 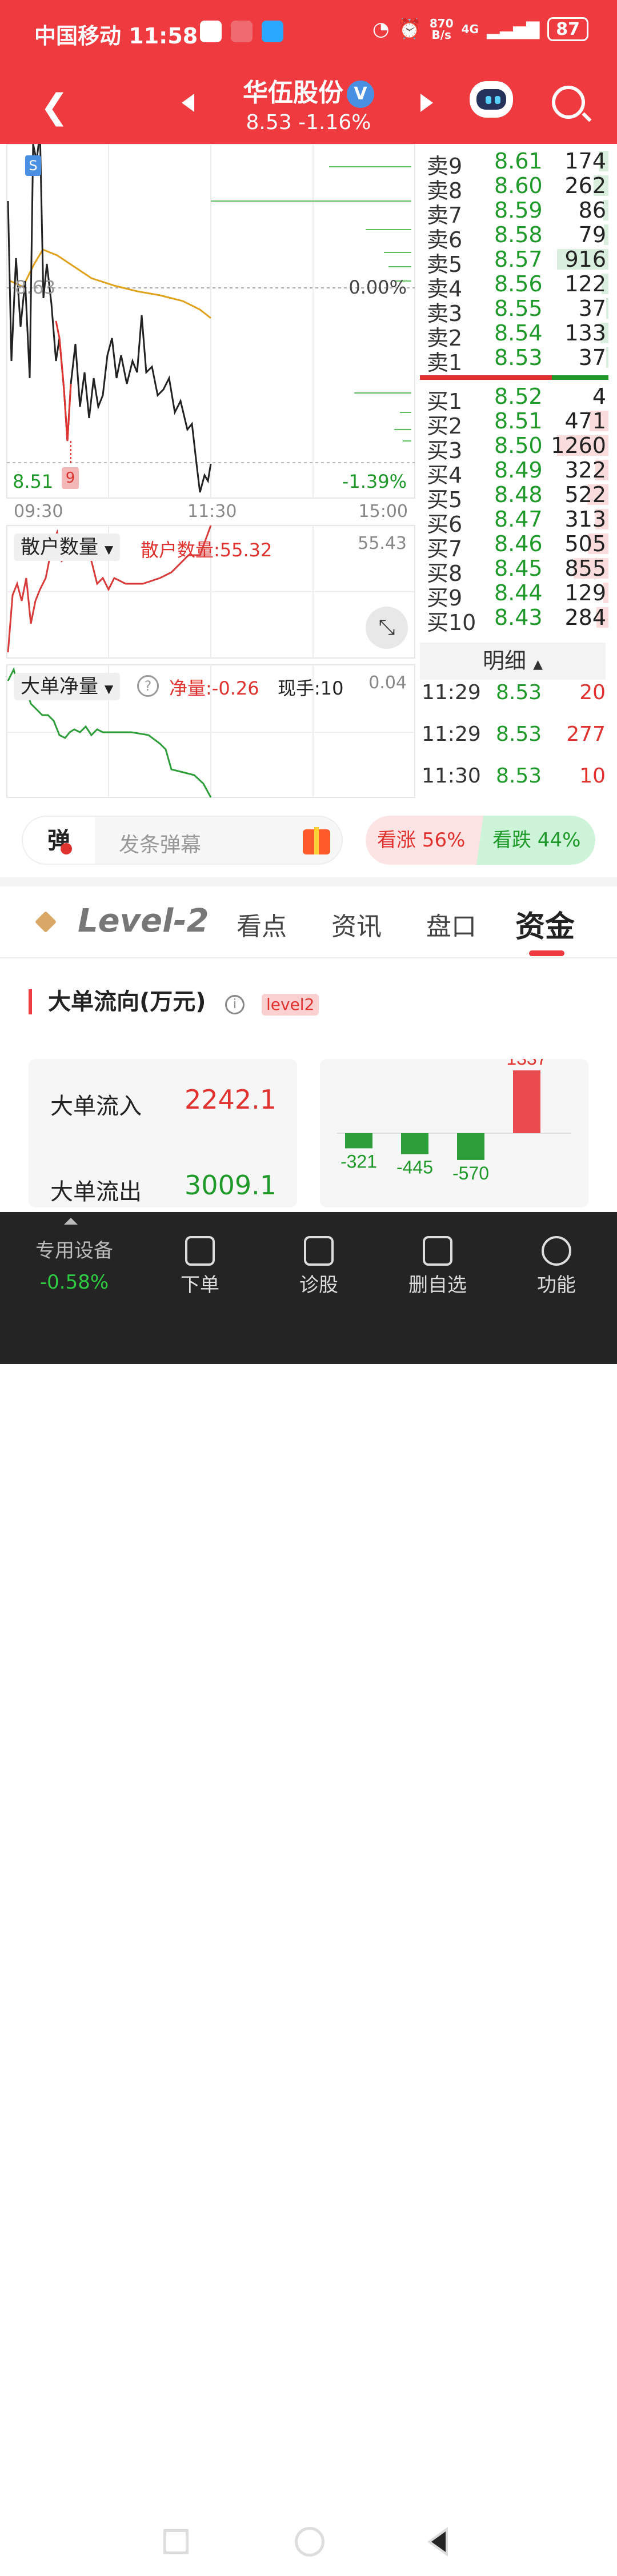 What do you see at coordinates (593, 776) in the screenshot?
I see `trade-volume: 10` at bounding box center [593, 776].